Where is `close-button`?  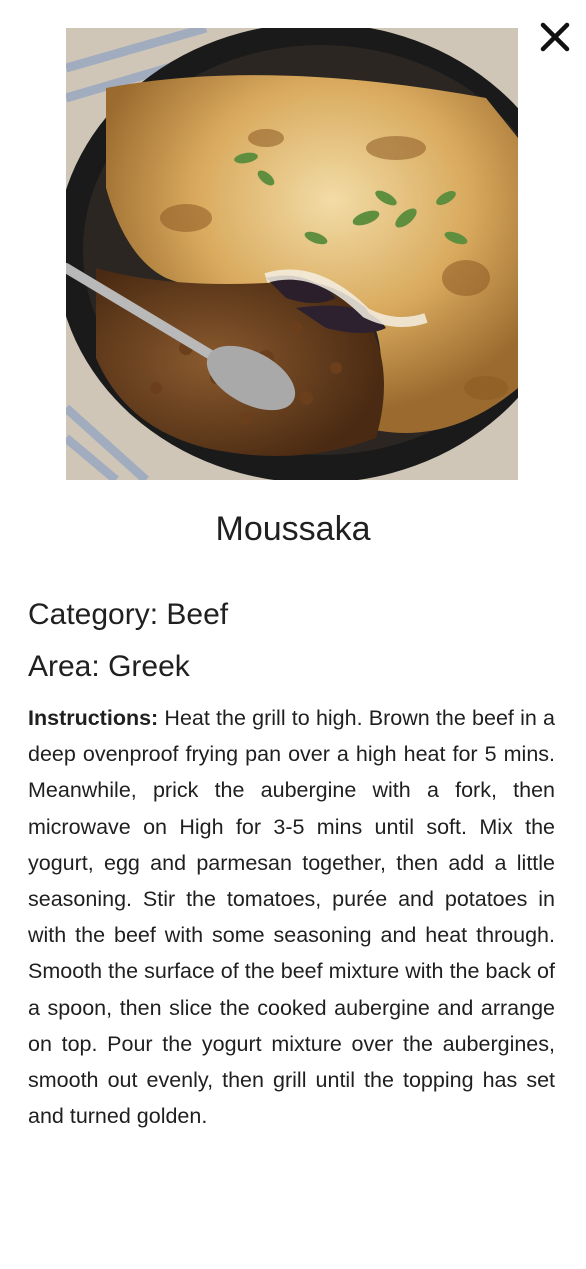
close-button is located at coordinates (555, 37).